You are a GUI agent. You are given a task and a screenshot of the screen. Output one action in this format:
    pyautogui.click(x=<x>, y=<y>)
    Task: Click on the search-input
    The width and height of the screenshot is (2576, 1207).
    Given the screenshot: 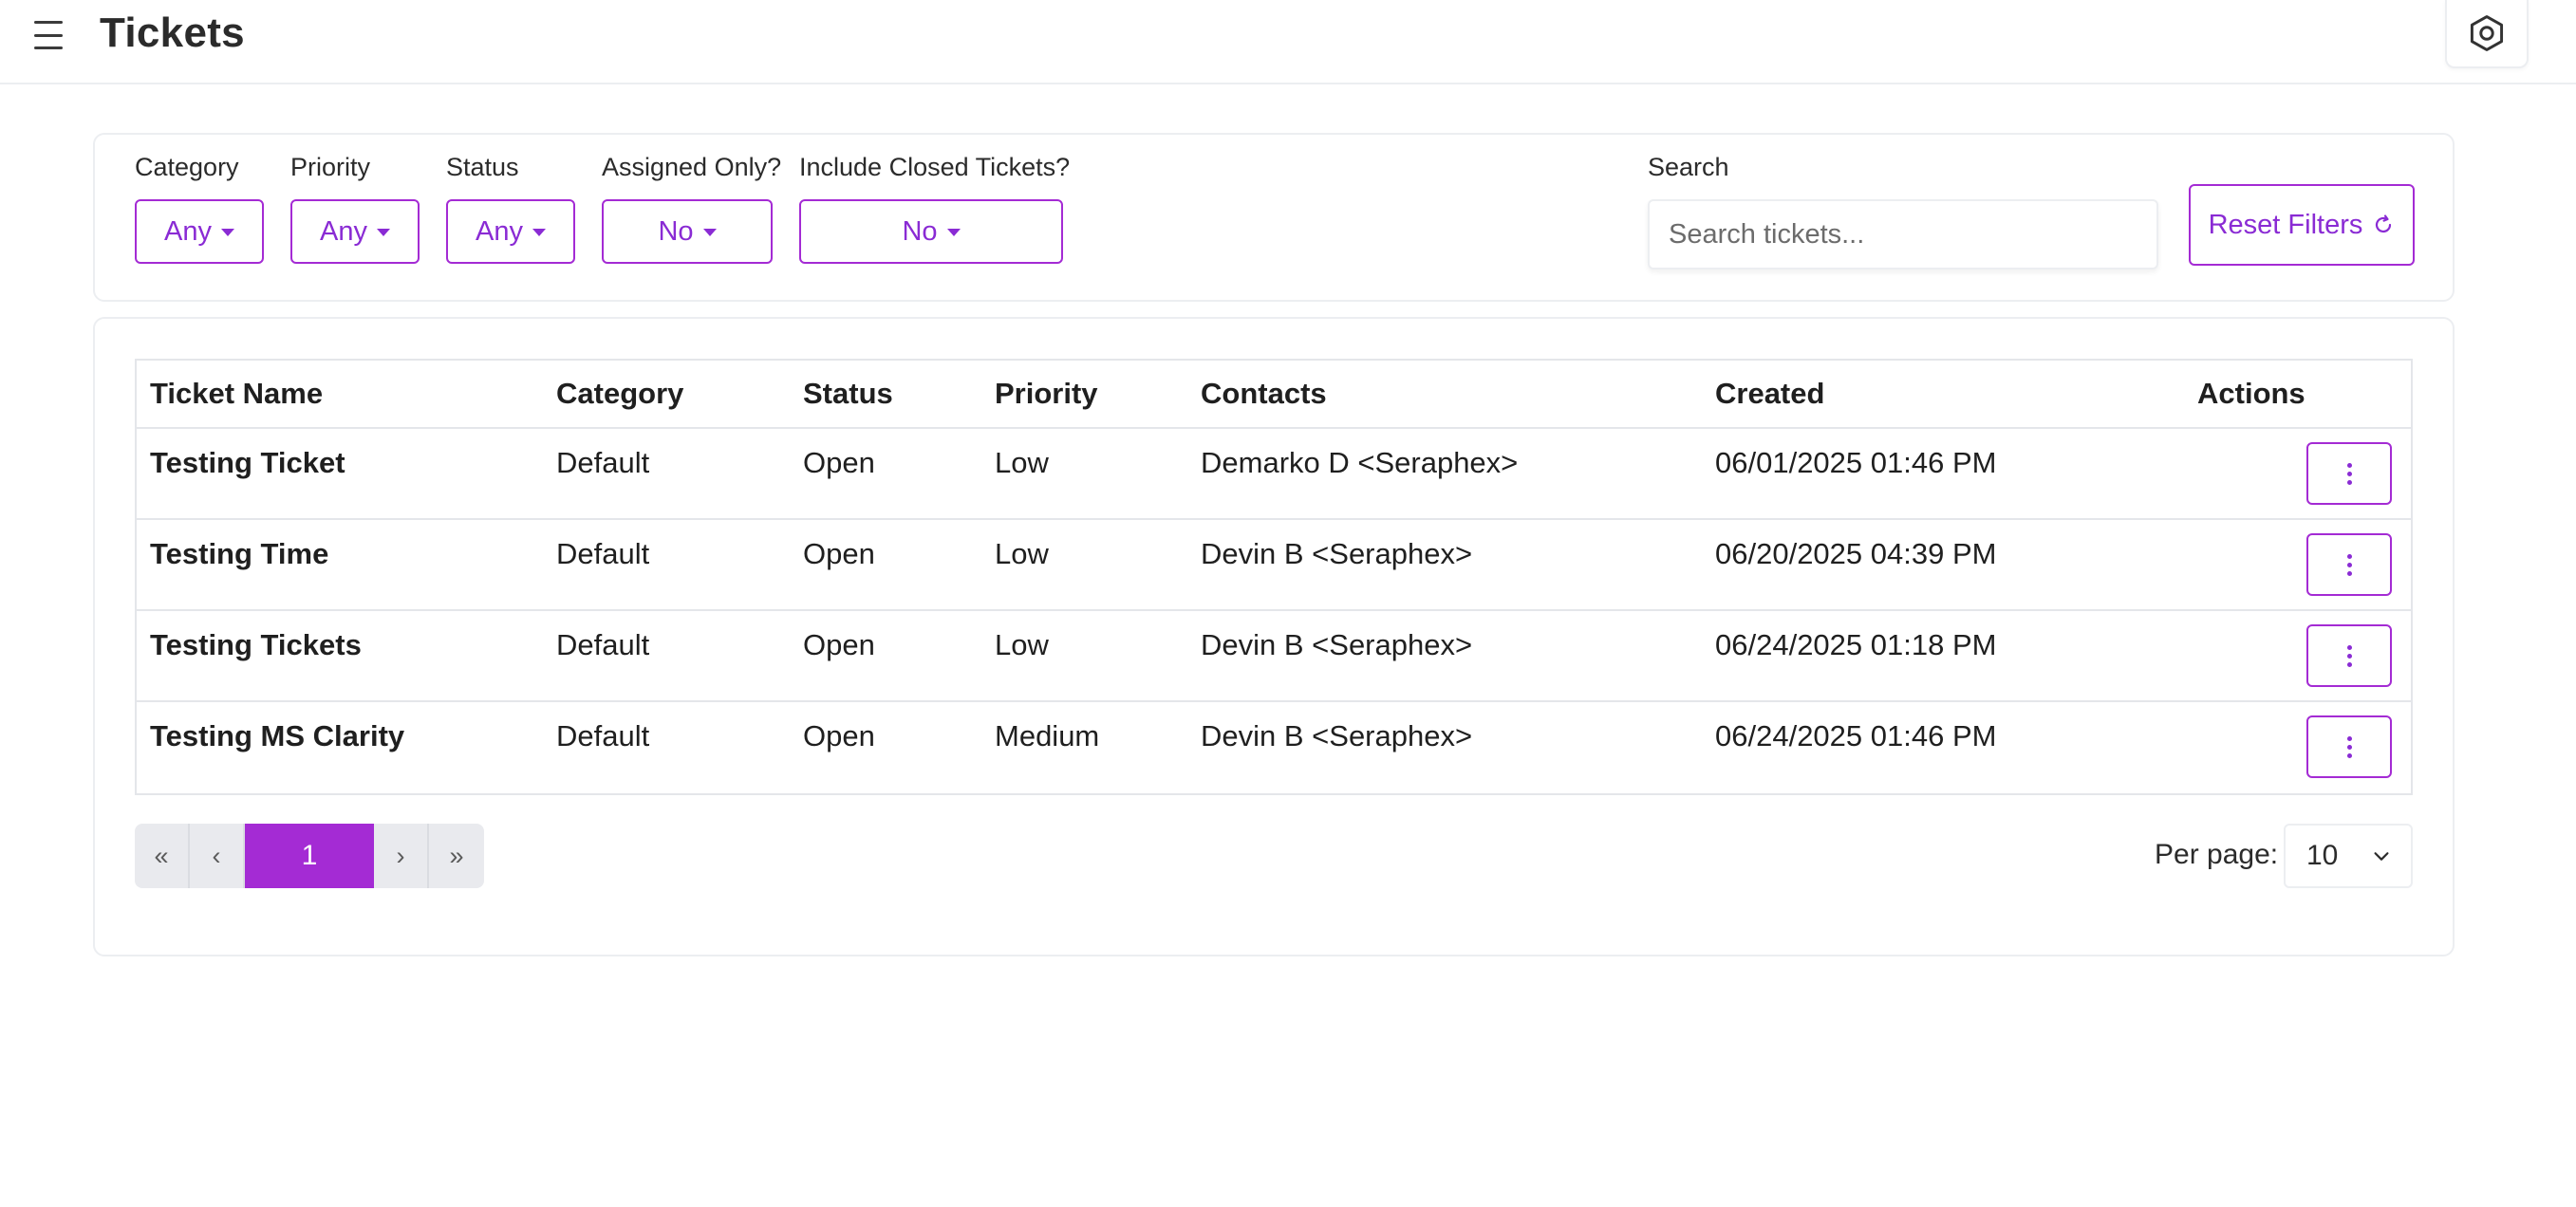 What is the action you would take?
    pyautogui.click(x=1903, y=234)
    